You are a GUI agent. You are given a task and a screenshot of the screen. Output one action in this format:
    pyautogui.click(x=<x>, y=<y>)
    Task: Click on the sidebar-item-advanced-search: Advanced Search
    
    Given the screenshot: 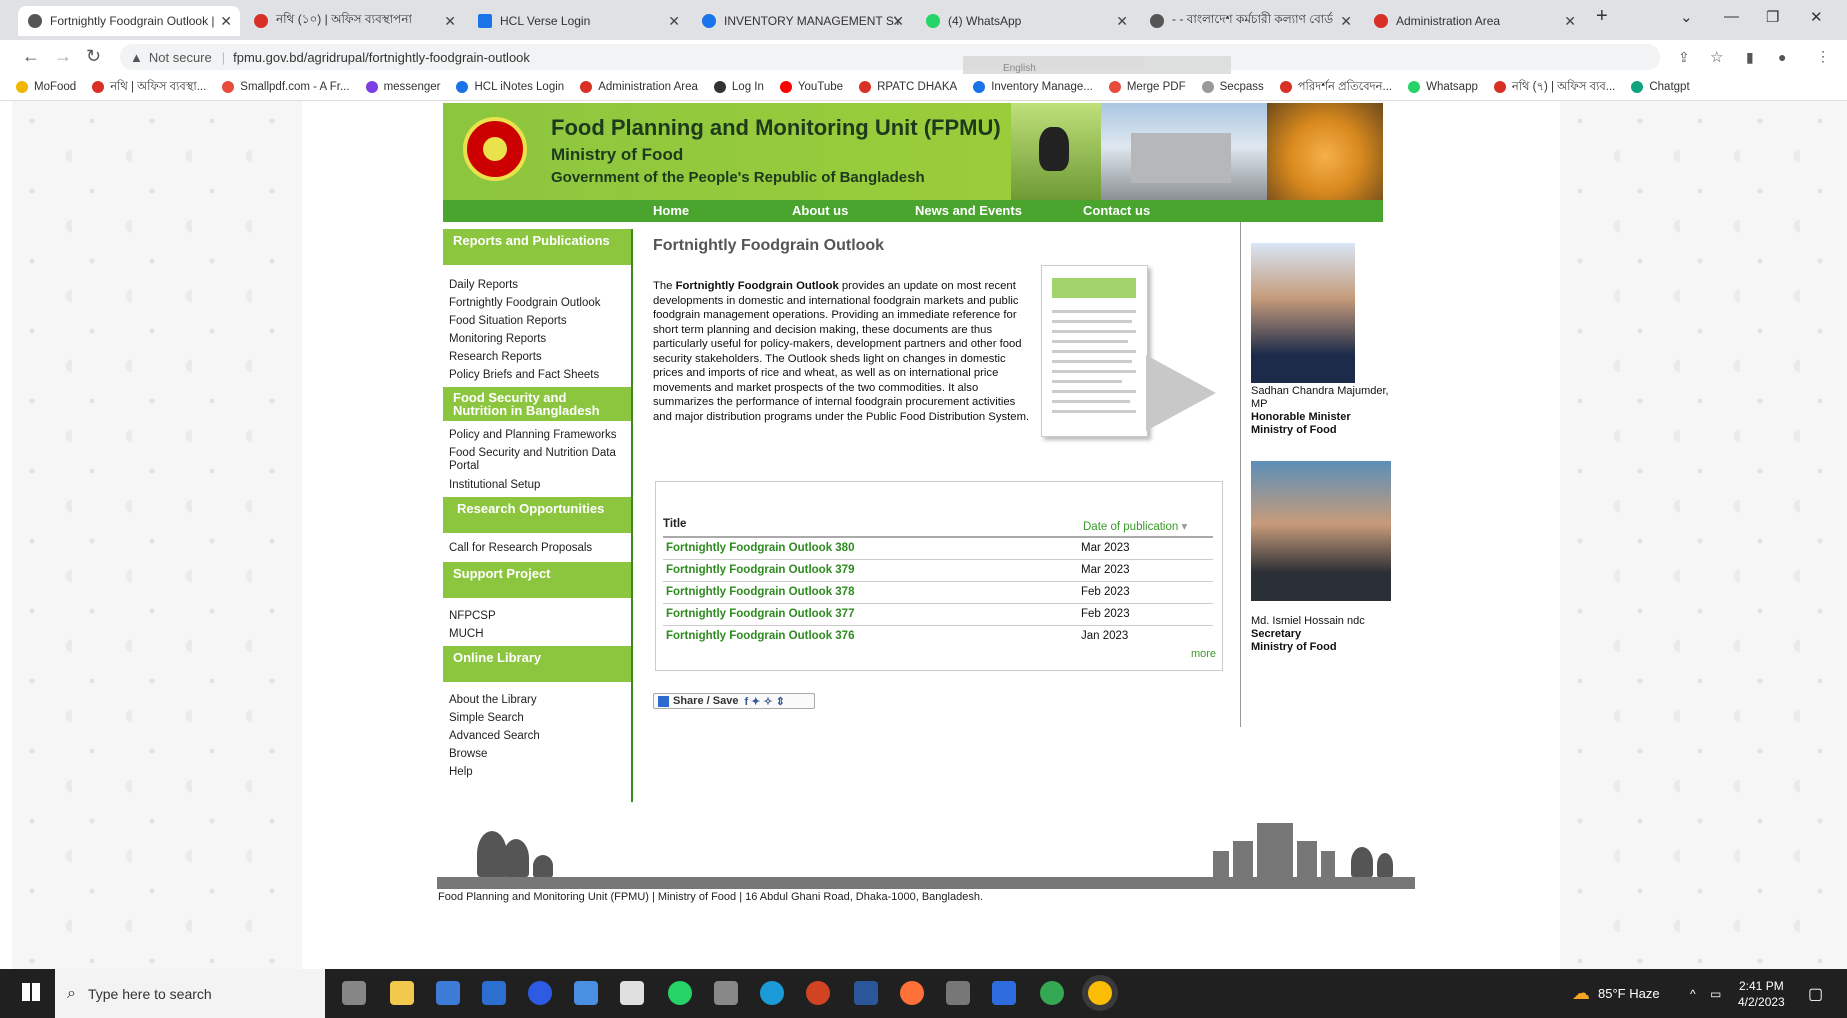 What is the action you would take?
    pyautogui.click(x=537, y=736)
    